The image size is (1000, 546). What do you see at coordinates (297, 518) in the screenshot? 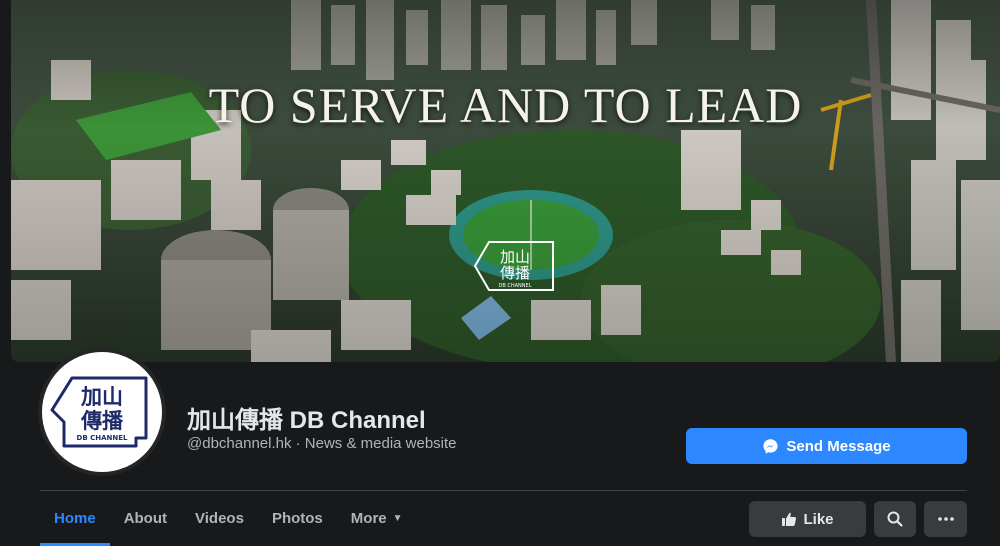
I see `tab-photos: Photos` at bounding box center [297, 518].